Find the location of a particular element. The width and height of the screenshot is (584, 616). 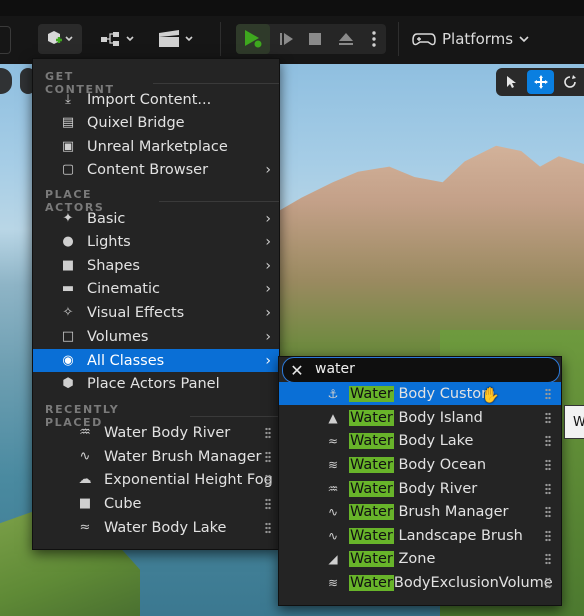

blueprint-button is located at coordinates (119, 39).